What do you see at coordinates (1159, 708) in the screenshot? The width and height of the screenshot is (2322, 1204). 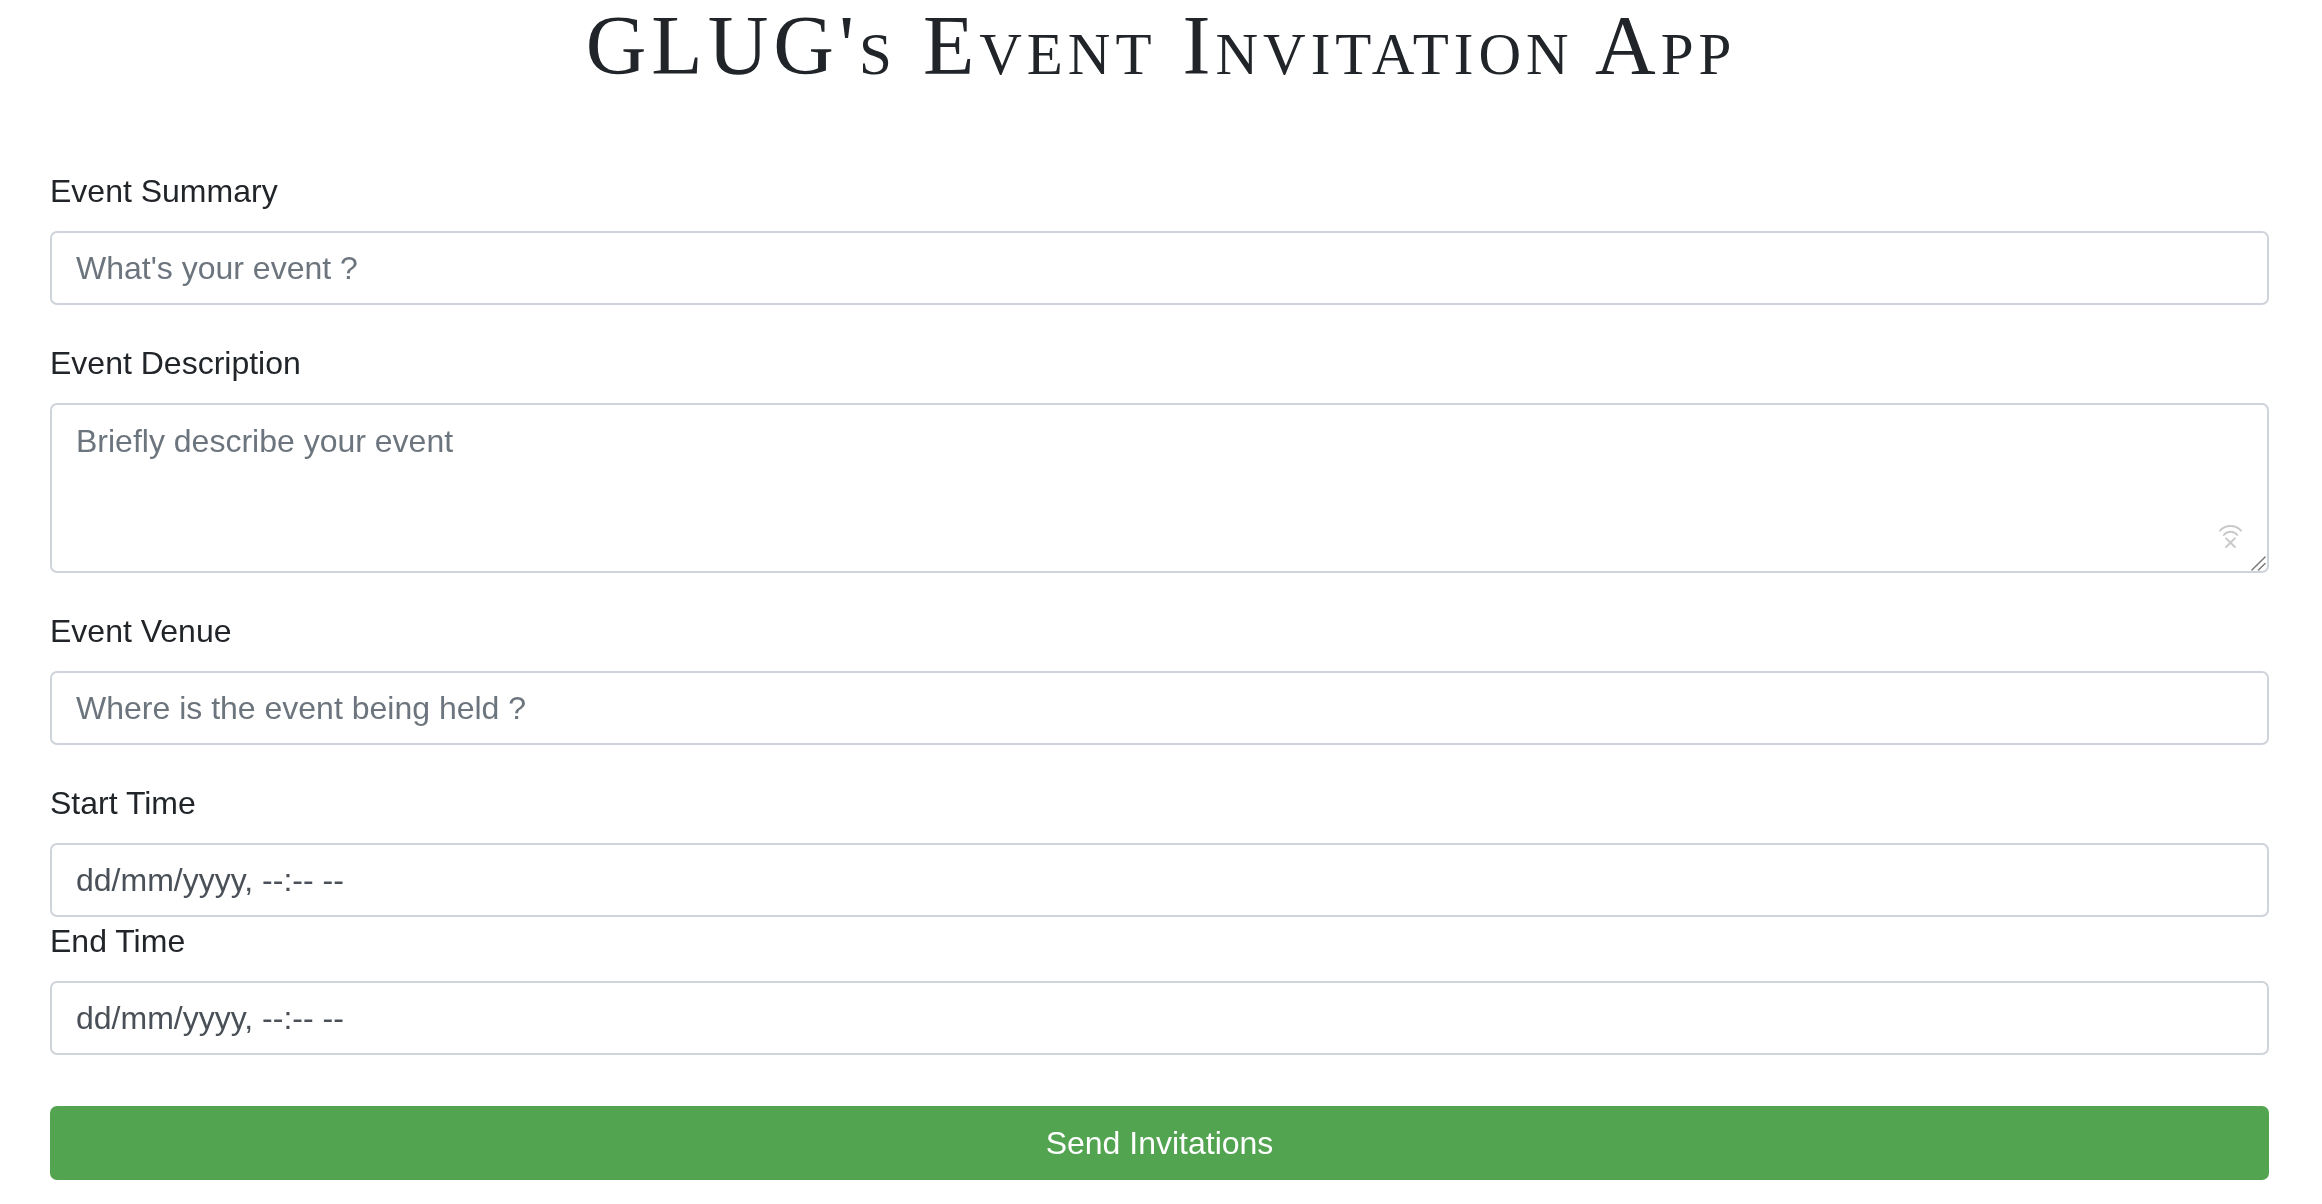 I see `text-input-field: Where is the event being held ?` at bounding box center [1159, 708].